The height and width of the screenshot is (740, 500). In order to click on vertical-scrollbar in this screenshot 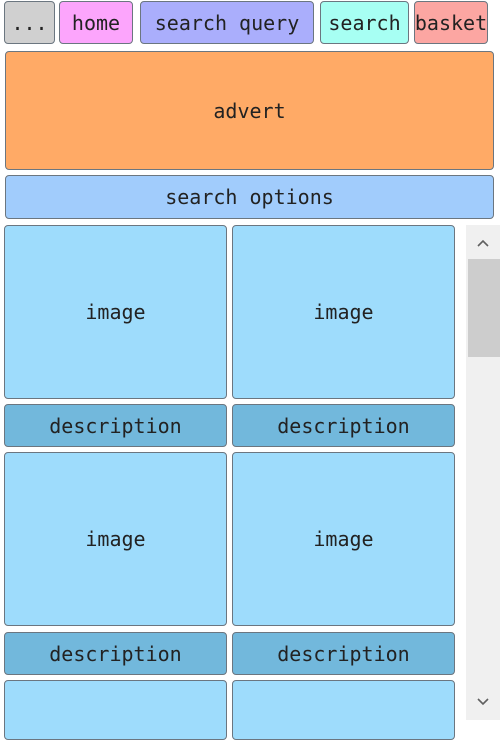, I will do `click(483, 472)`.